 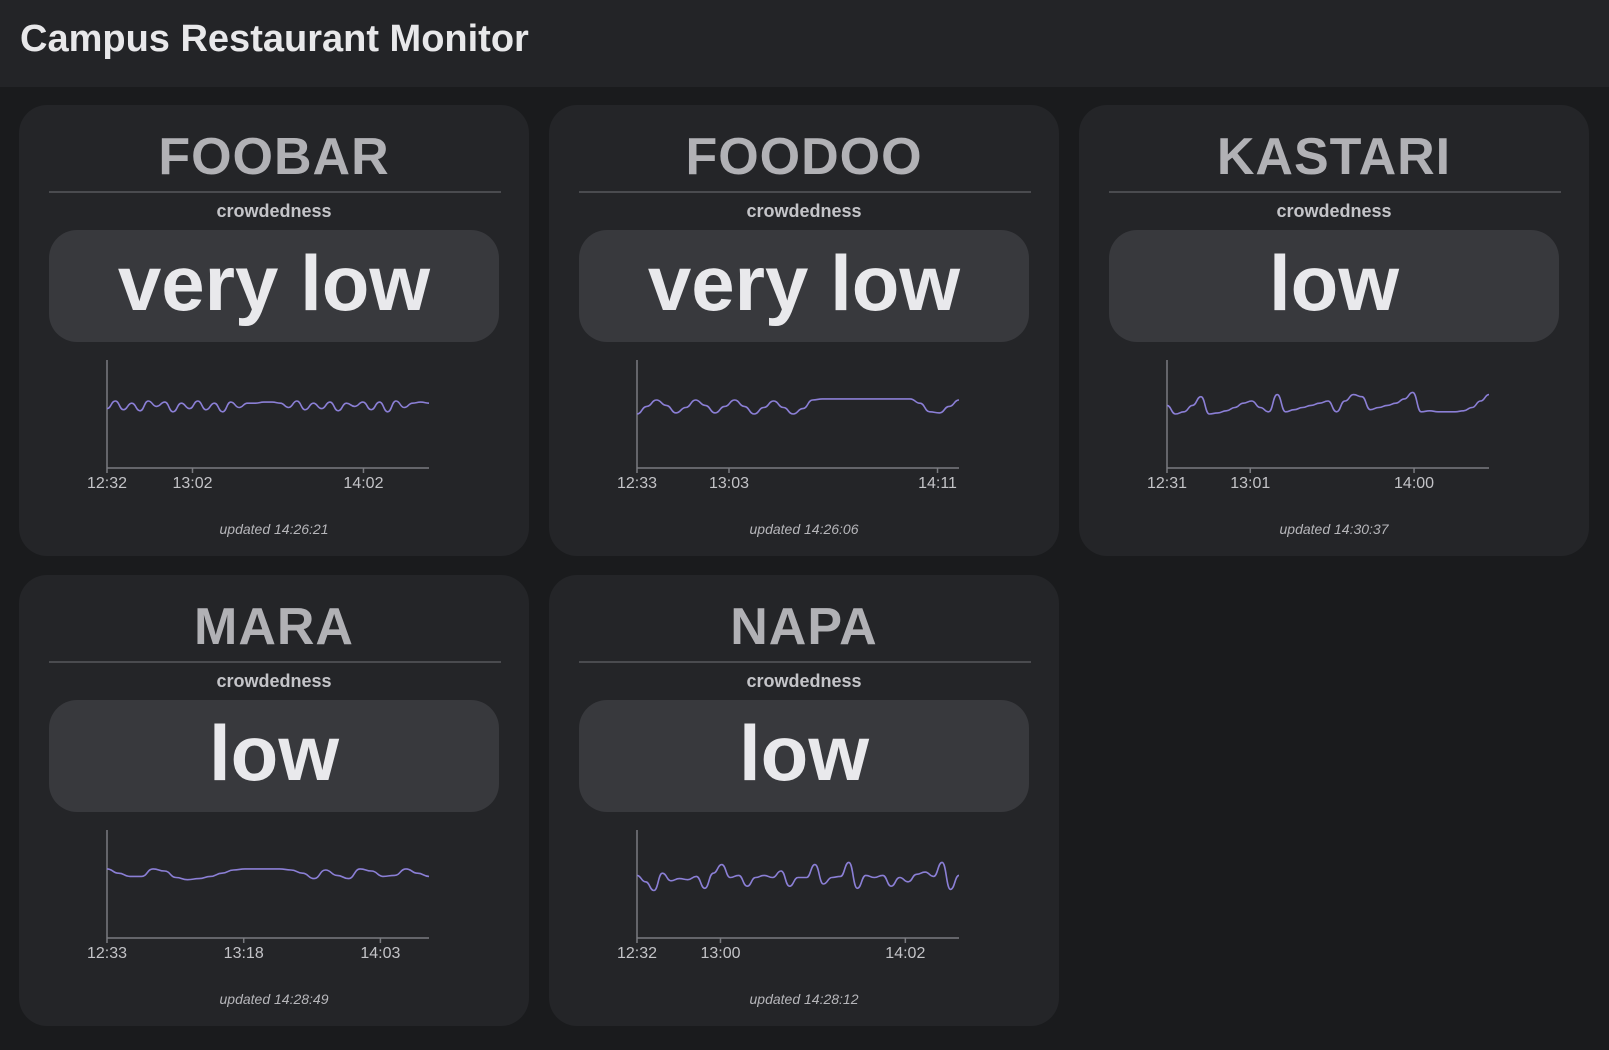 What do you see at coordinates (274, 999) in the screenshot?
I see `updated-timestamp: updated 14:28:49` at bounding box center [274, 999].